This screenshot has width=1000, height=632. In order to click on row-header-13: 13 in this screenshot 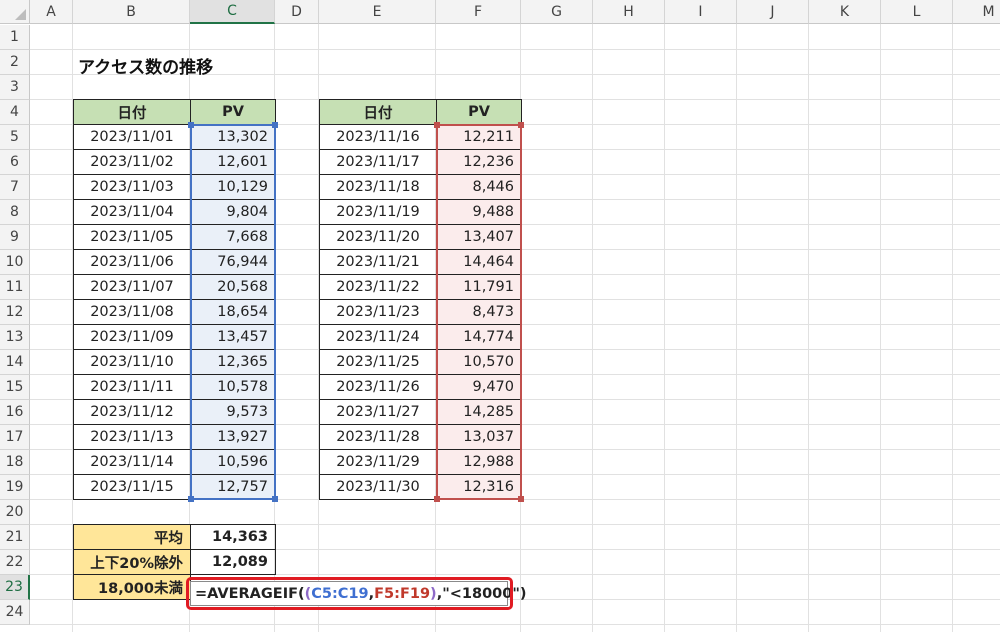, I will do `click(15, 337)`.